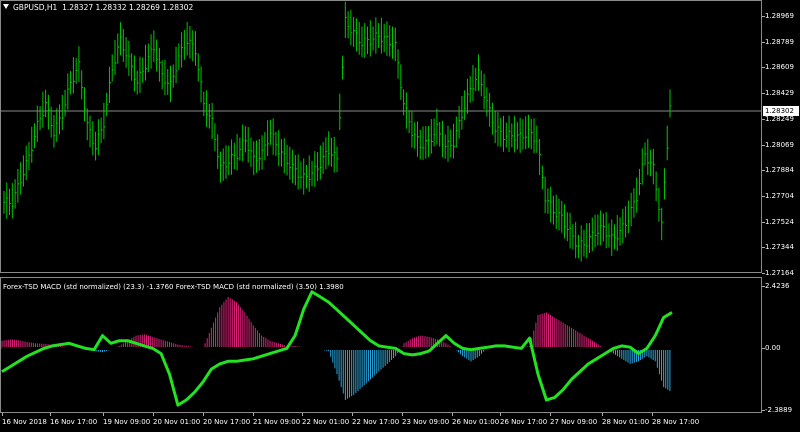 The image size is (800, 432). Describe the element at coordinates (376, 419) in the screenshot. I see `time-tick-label: 22 Nov 17:00` at that location.